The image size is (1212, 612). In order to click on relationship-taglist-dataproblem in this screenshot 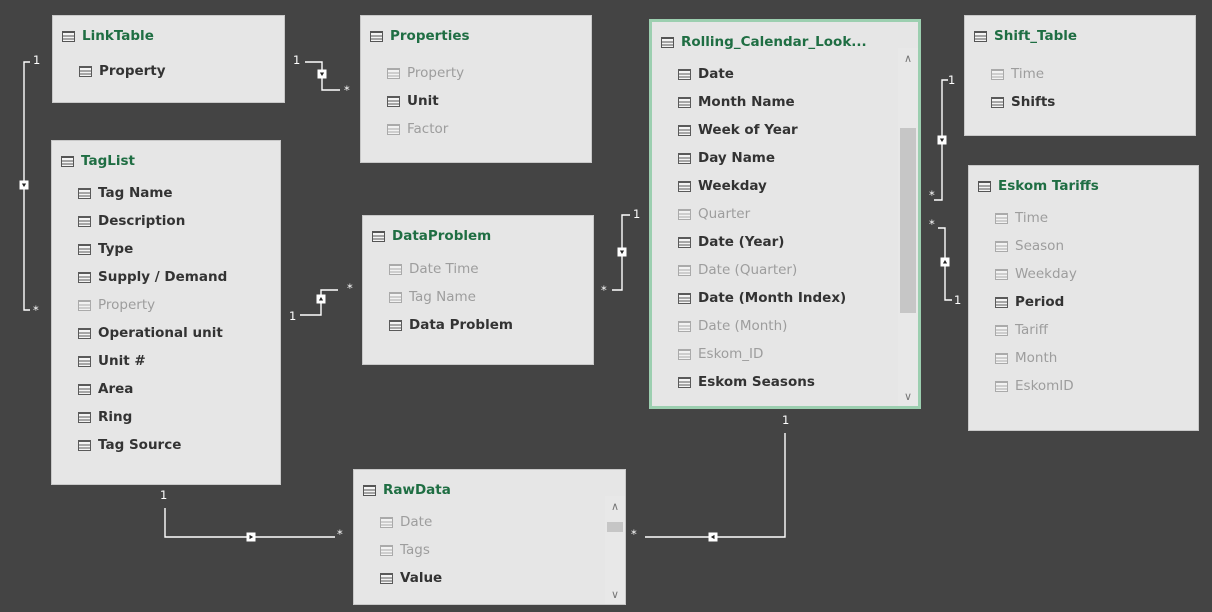, I will do `click(319, 302)`.